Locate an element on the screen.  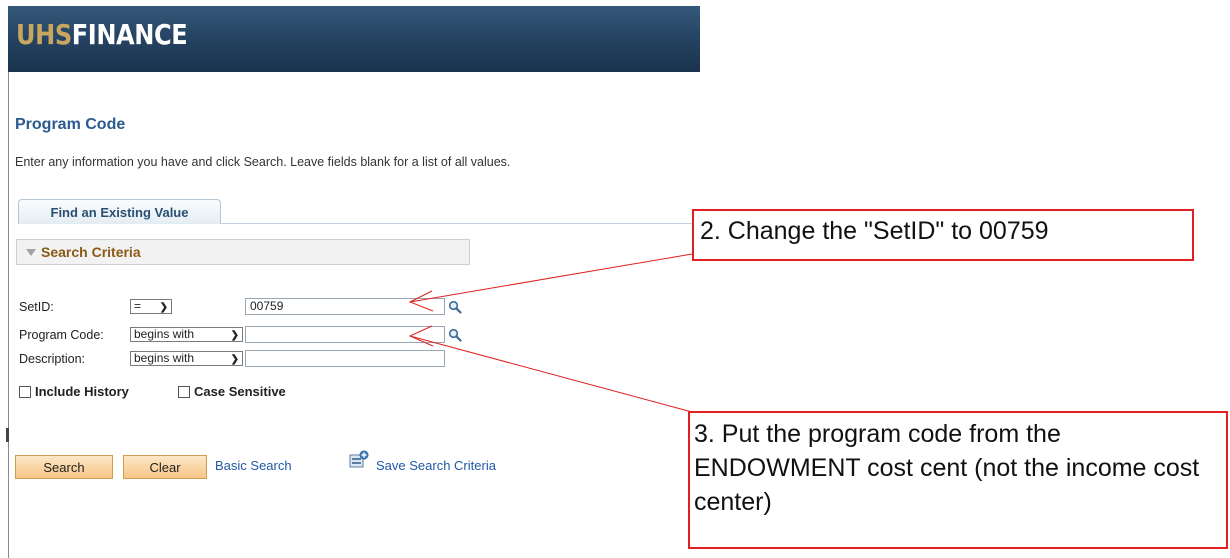
callout-3-pointer-line is located at coordinates (551, 374).